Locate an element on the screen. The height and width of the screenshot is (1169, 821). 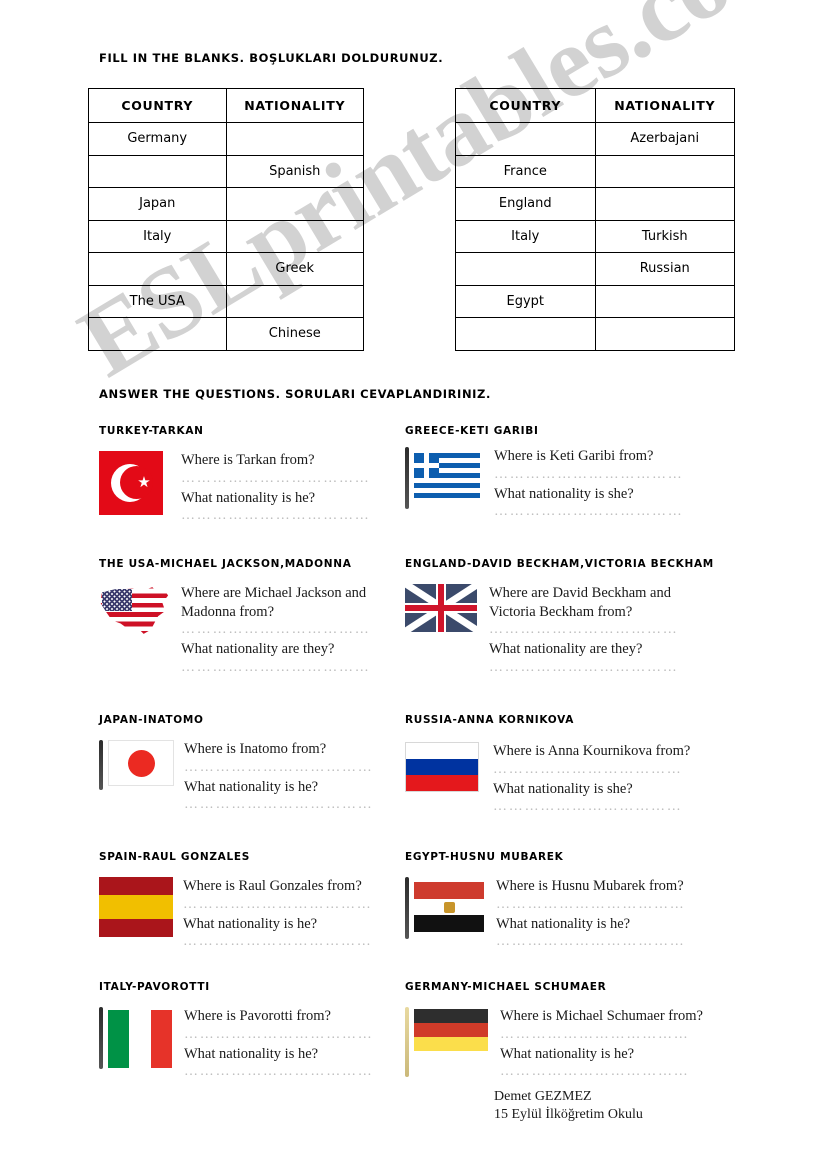
cell-nationality: Russian is located at coordinates (664, 269).